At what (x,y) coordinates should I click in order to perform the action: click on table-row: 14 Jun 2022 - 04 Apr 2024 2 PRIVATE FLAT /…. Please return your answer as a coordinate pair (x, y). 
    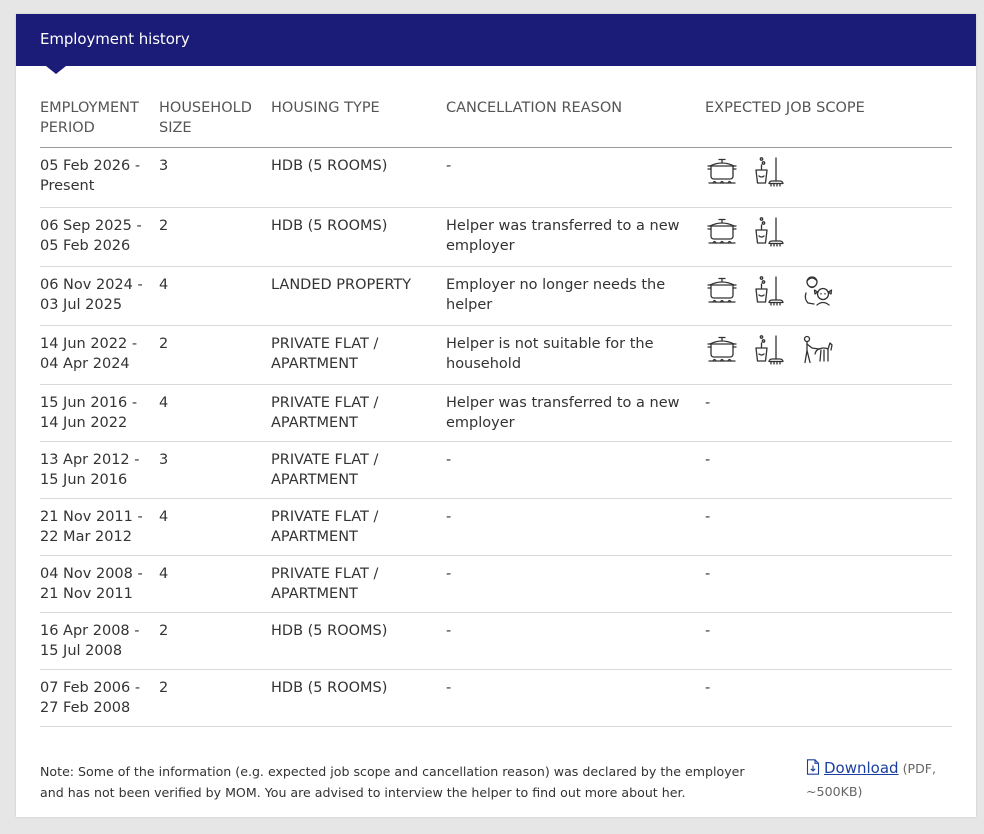
    Looking at the image, I should click on (496, 355).